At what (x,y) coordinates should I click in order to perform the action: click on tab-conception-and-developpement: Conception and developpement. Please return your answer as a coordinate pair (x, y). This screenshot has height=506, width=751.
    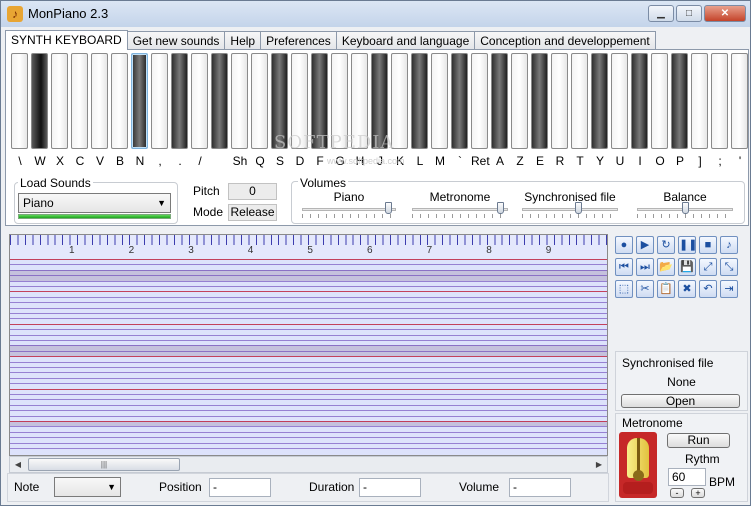
    Looking at the image, I should click on (565, 40).